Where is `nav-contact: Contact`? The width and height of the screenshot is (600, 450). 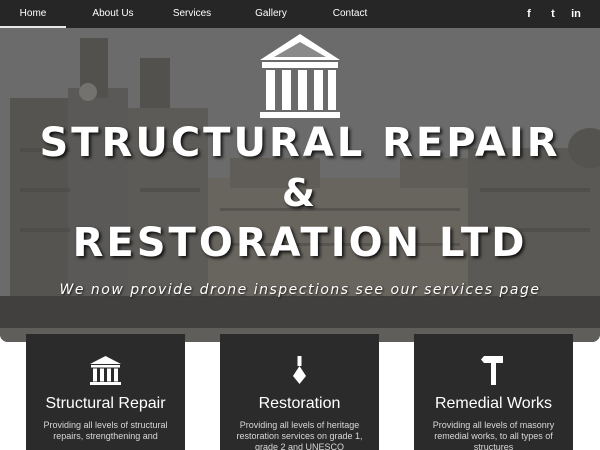 nav-contact: Contact is located at coordinates (350, 14).